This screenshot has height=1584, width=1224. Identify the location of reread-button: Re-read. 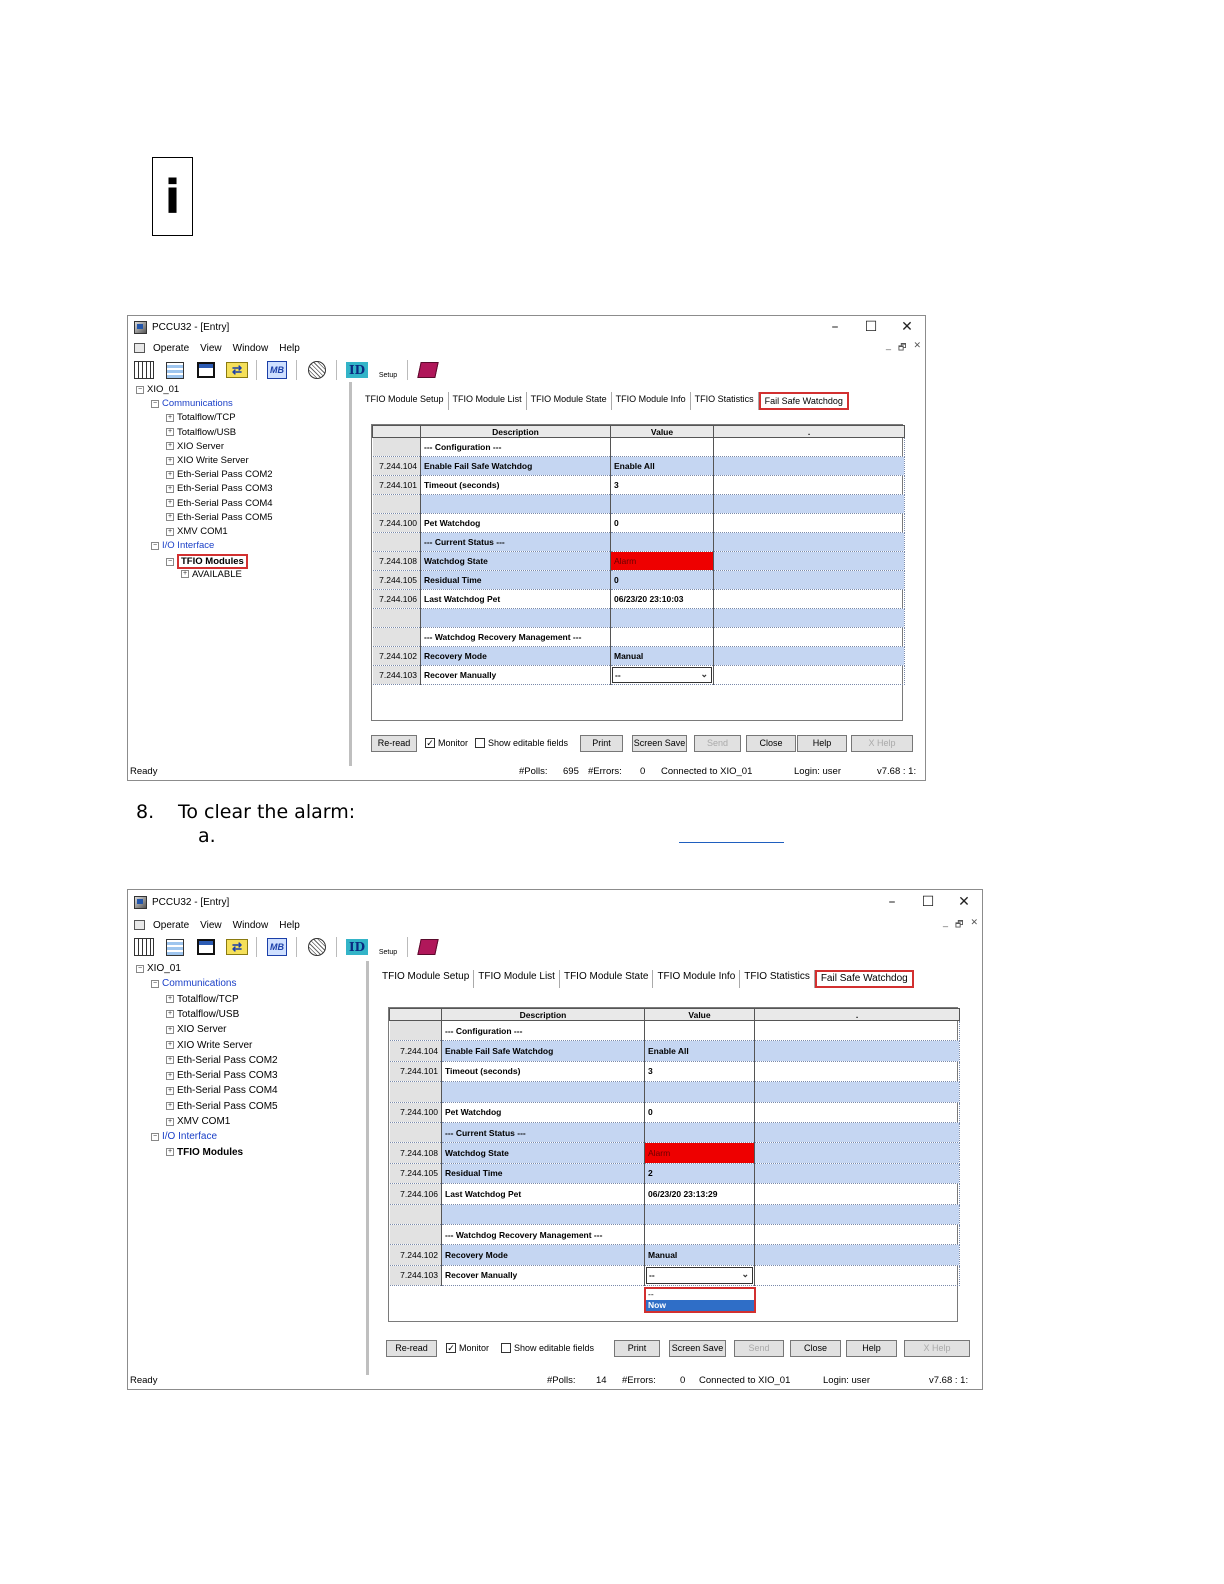
(394, 743).